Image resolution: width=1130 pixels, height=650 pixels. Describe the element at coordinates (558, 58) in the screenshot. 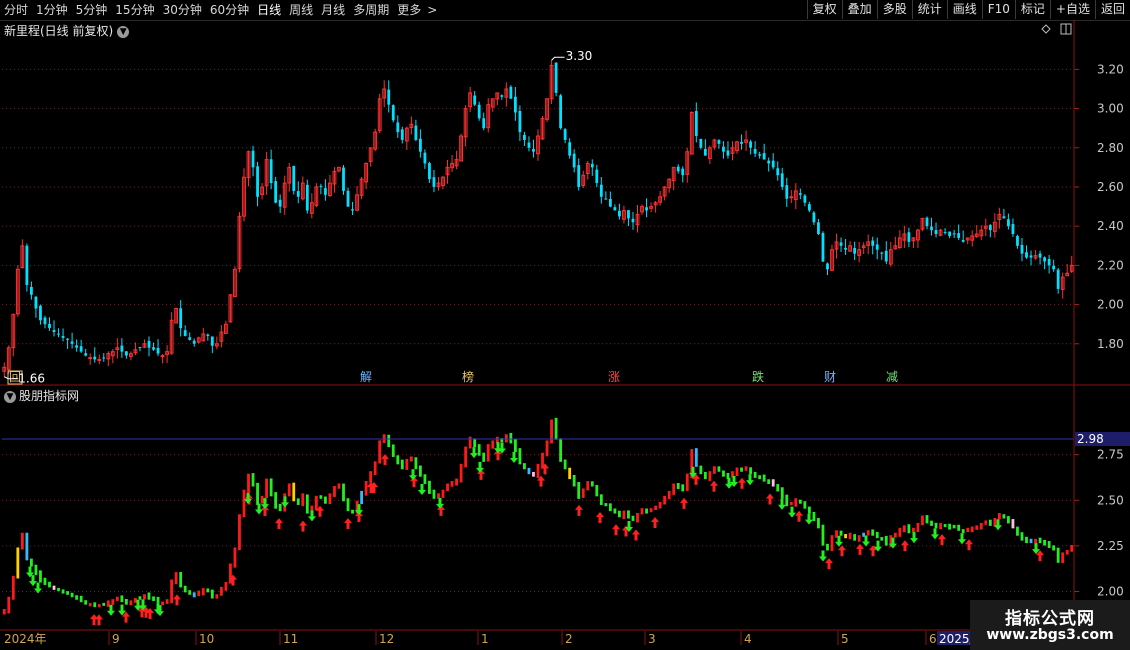

I see `high-pointer` at that location.